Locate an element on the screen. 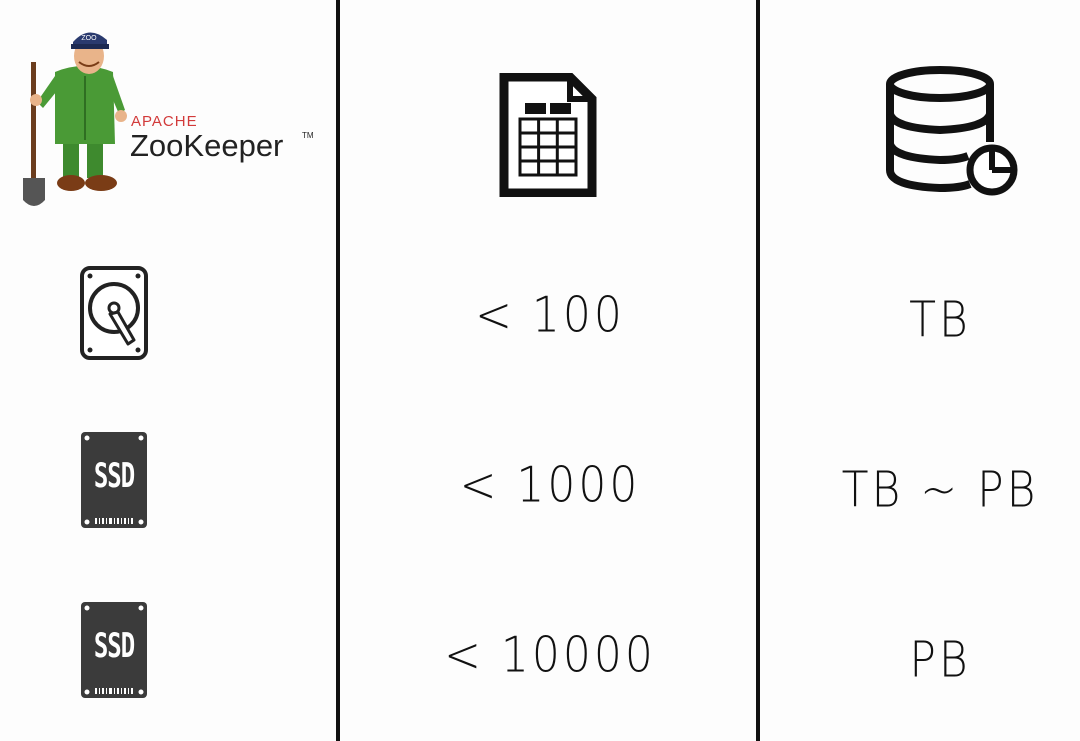  row3-count: < 10000 is located at coordinates (550, 655).